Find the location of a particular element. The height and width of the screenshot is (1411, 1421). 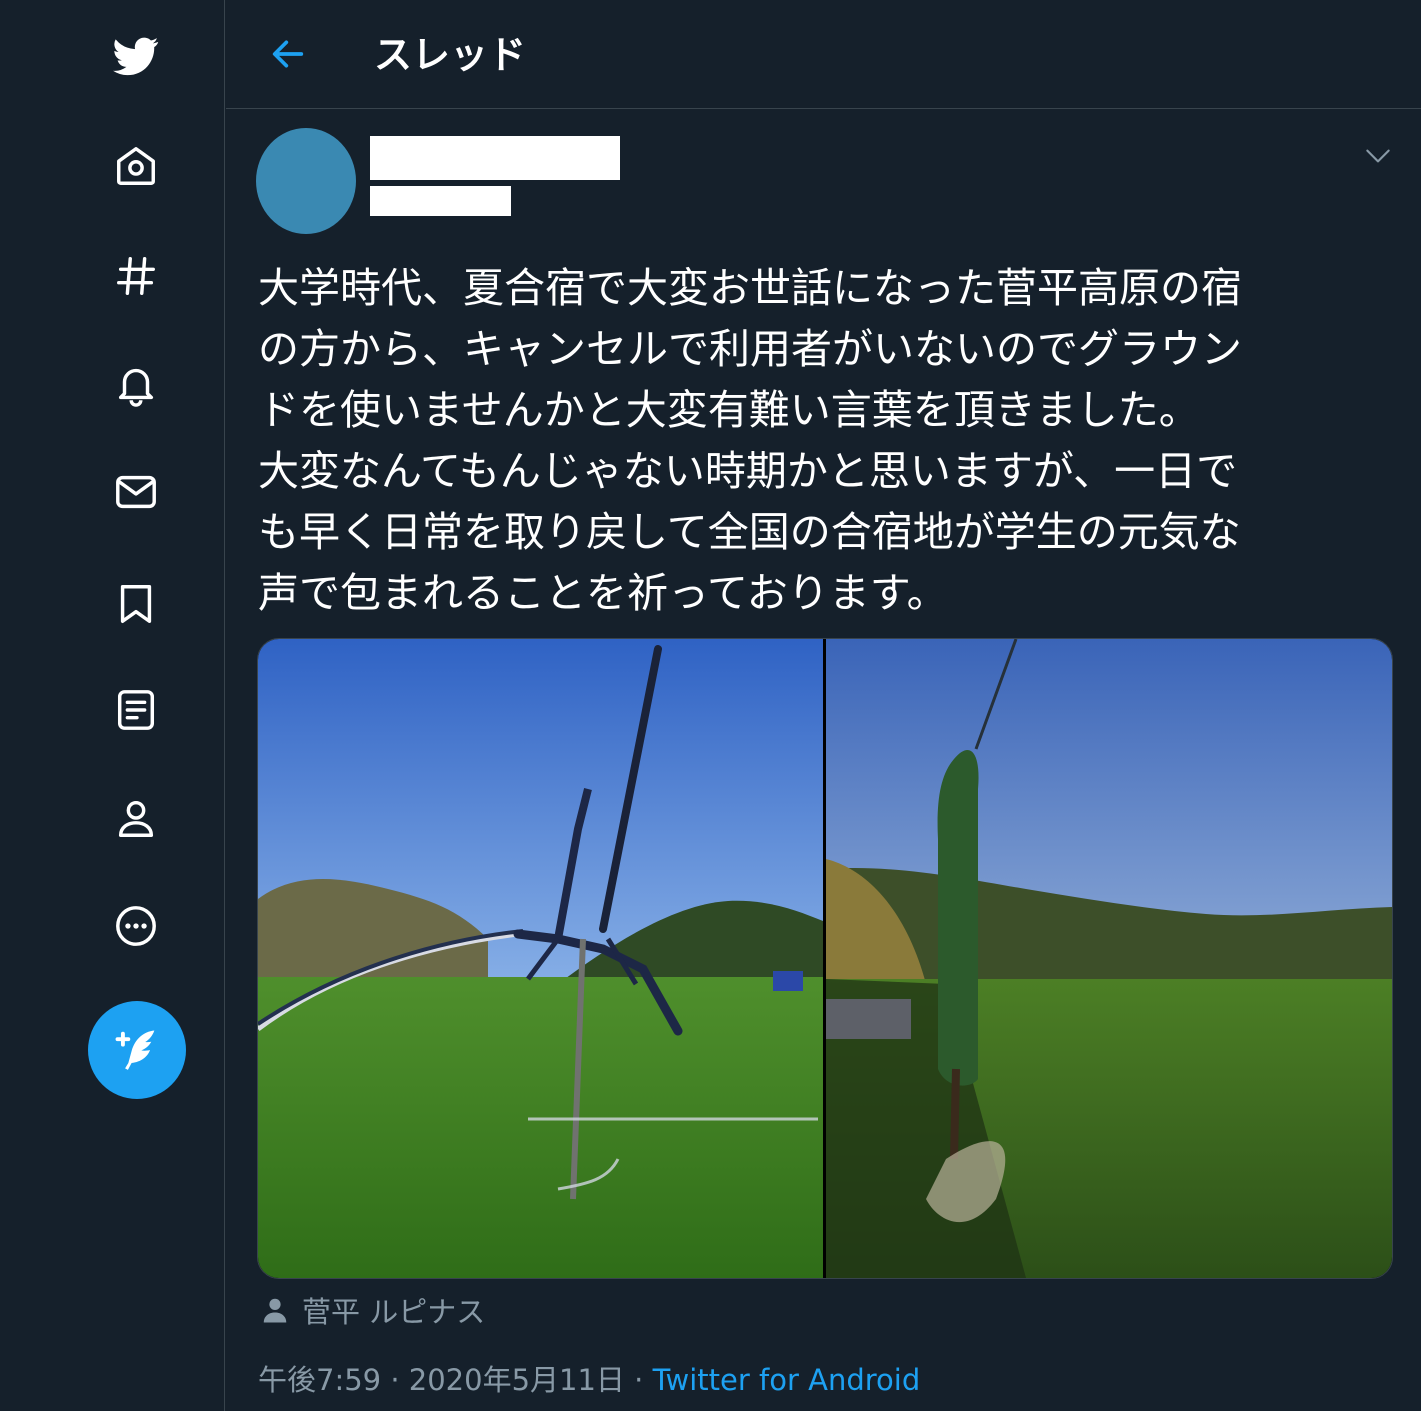

hashtag-icon is located at coordinates (136, 276).